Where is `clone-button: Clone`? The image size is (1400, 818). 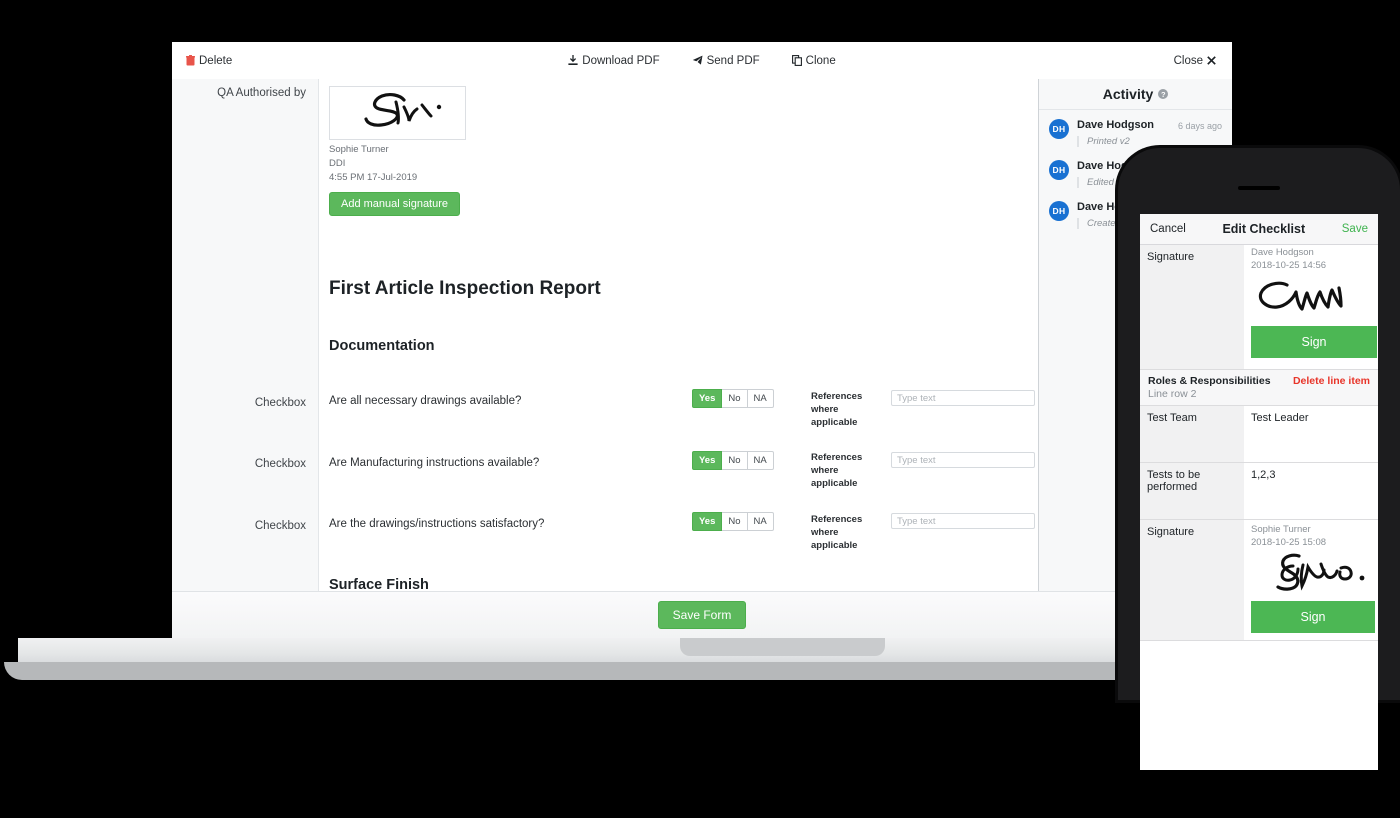
clone-button: Clone is located at coordinates (813, 60).